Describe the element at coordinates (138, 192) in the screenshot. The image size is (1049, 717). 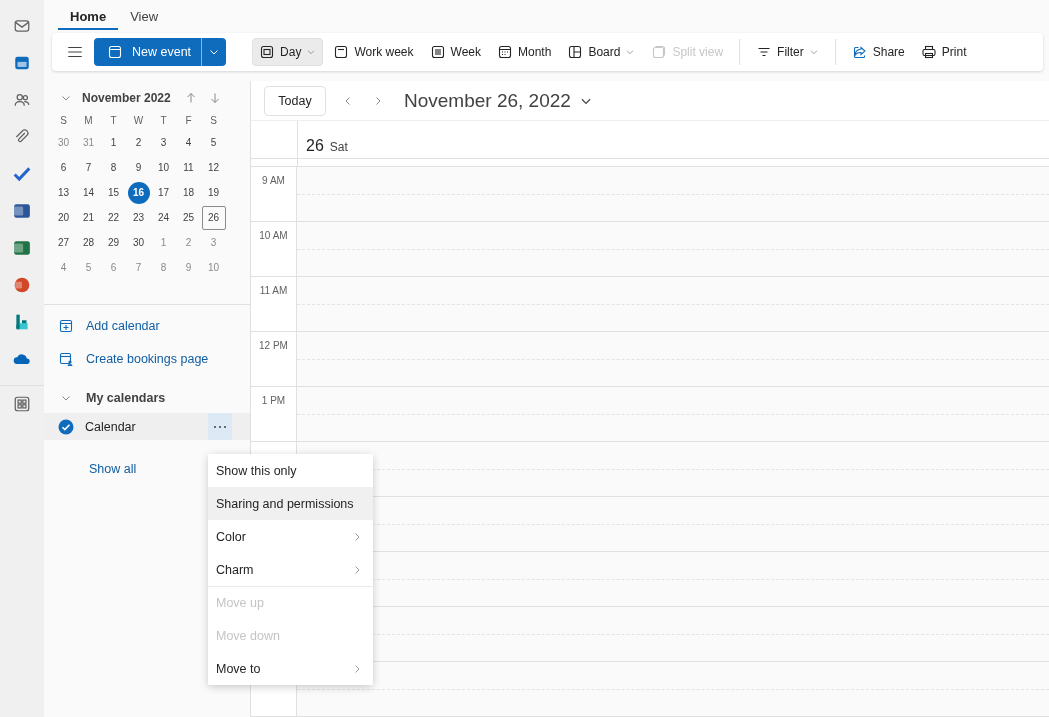
I see `date-button: 16` at that location.